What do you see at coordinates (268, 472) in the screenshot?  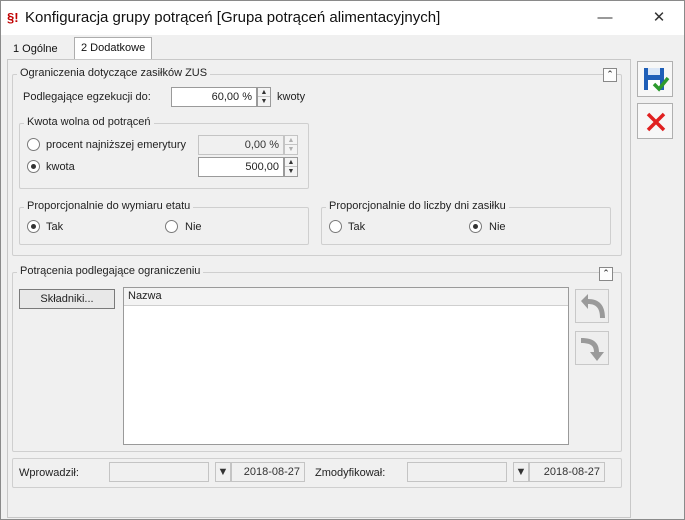 I see `wprowadzil-date: 2018-08-27` at bounding box center [268, 472].